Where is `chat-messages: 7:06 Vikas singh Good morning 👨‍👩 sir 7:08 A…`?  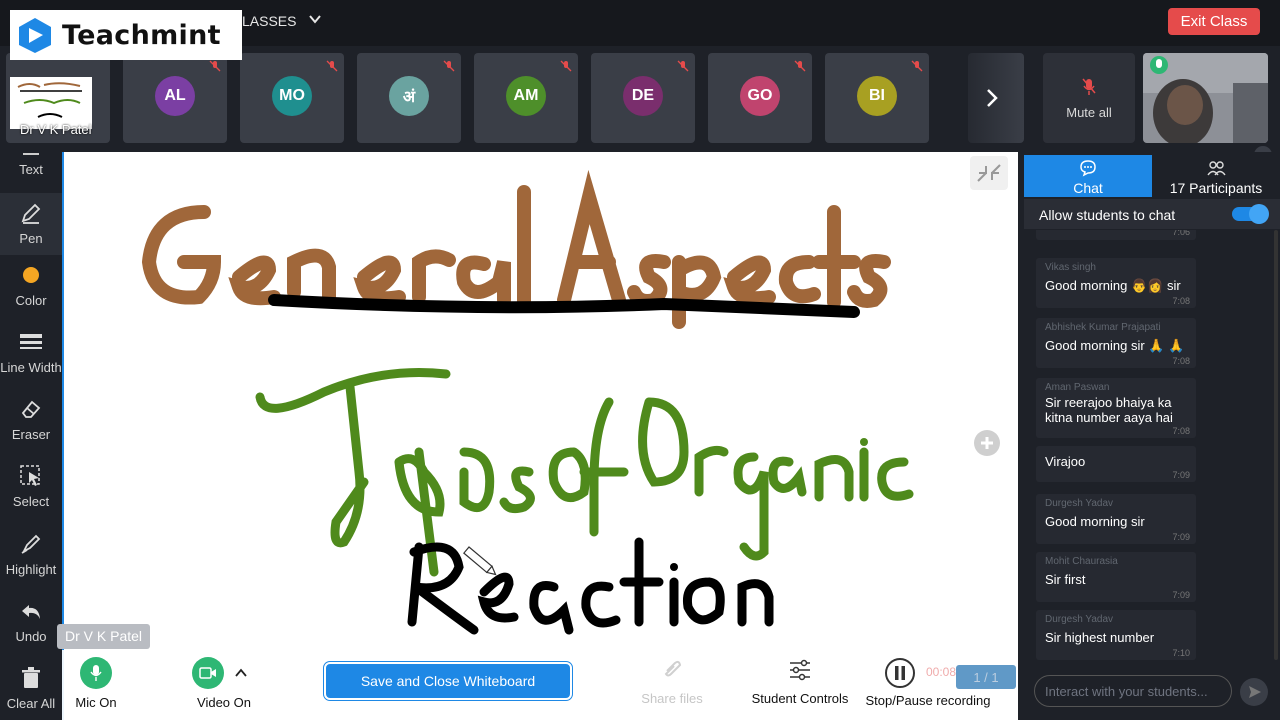
chat-messages: 7:06 Vikas singh Good morning 👨‍👩 sir 7:08 A… is located at coordinates (1152, 445).